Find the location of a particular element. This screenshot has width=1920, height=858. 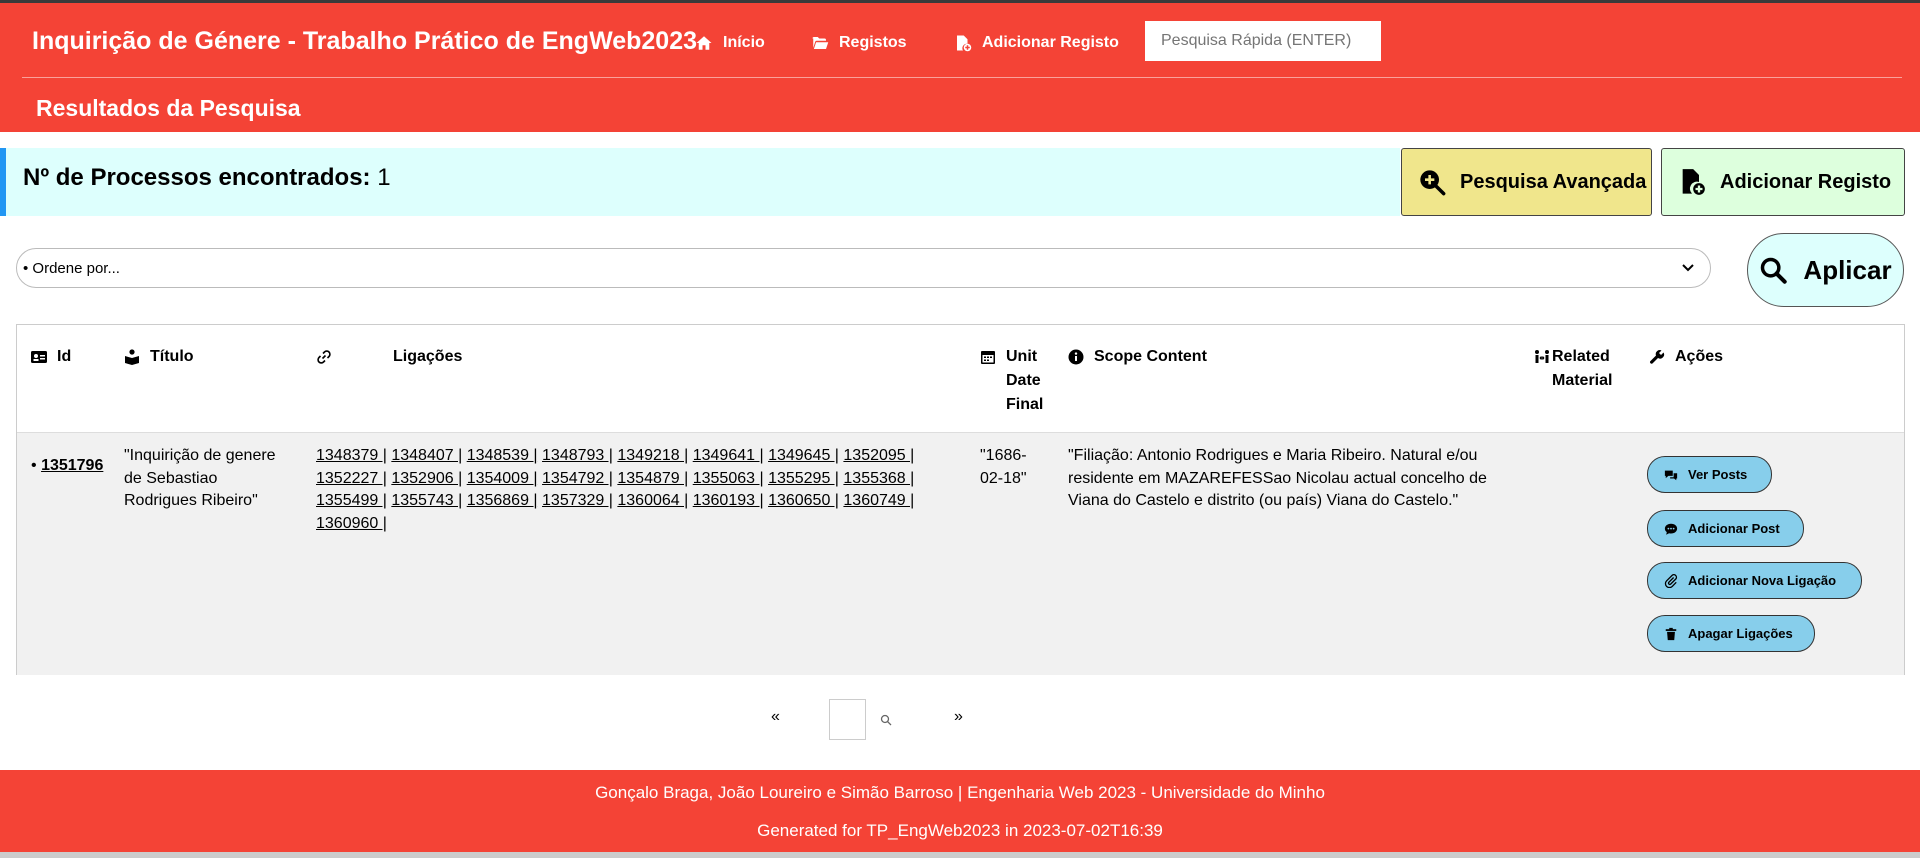

wrench-icon is located at coordinates (1657, 357).